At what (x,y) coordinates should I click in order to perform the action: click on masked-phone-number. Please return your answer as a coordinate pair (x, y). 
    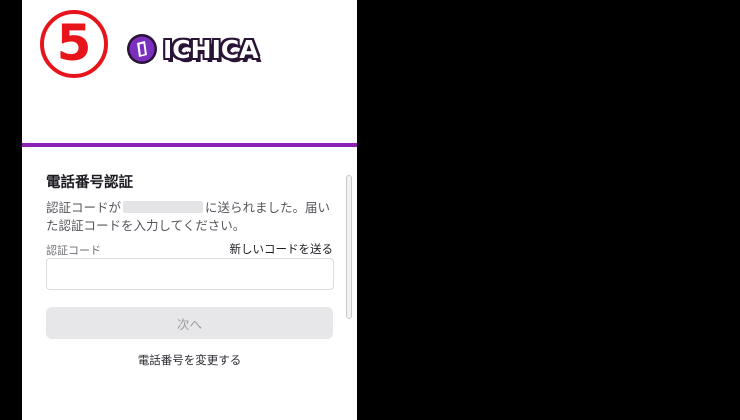
    Looking at the image, I should click on (163, 207).